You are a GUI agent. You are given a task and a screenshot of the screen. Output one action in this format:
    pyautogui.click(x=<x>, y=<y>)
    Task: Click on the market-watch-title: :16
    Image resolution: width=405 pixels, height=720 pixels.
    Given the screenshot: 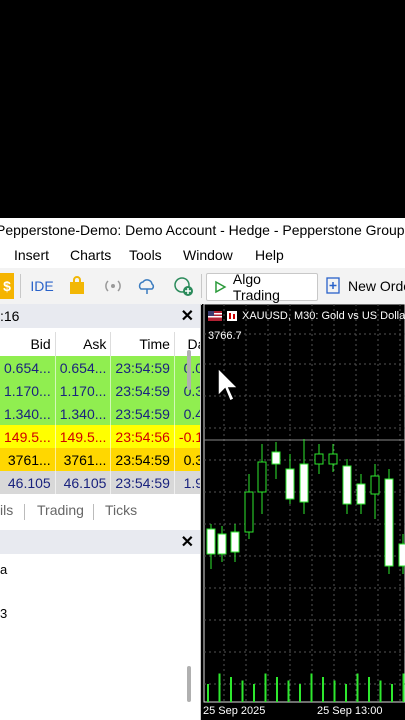 What is the action you would take?
    pyautogui.click(x=10, y=316)
    